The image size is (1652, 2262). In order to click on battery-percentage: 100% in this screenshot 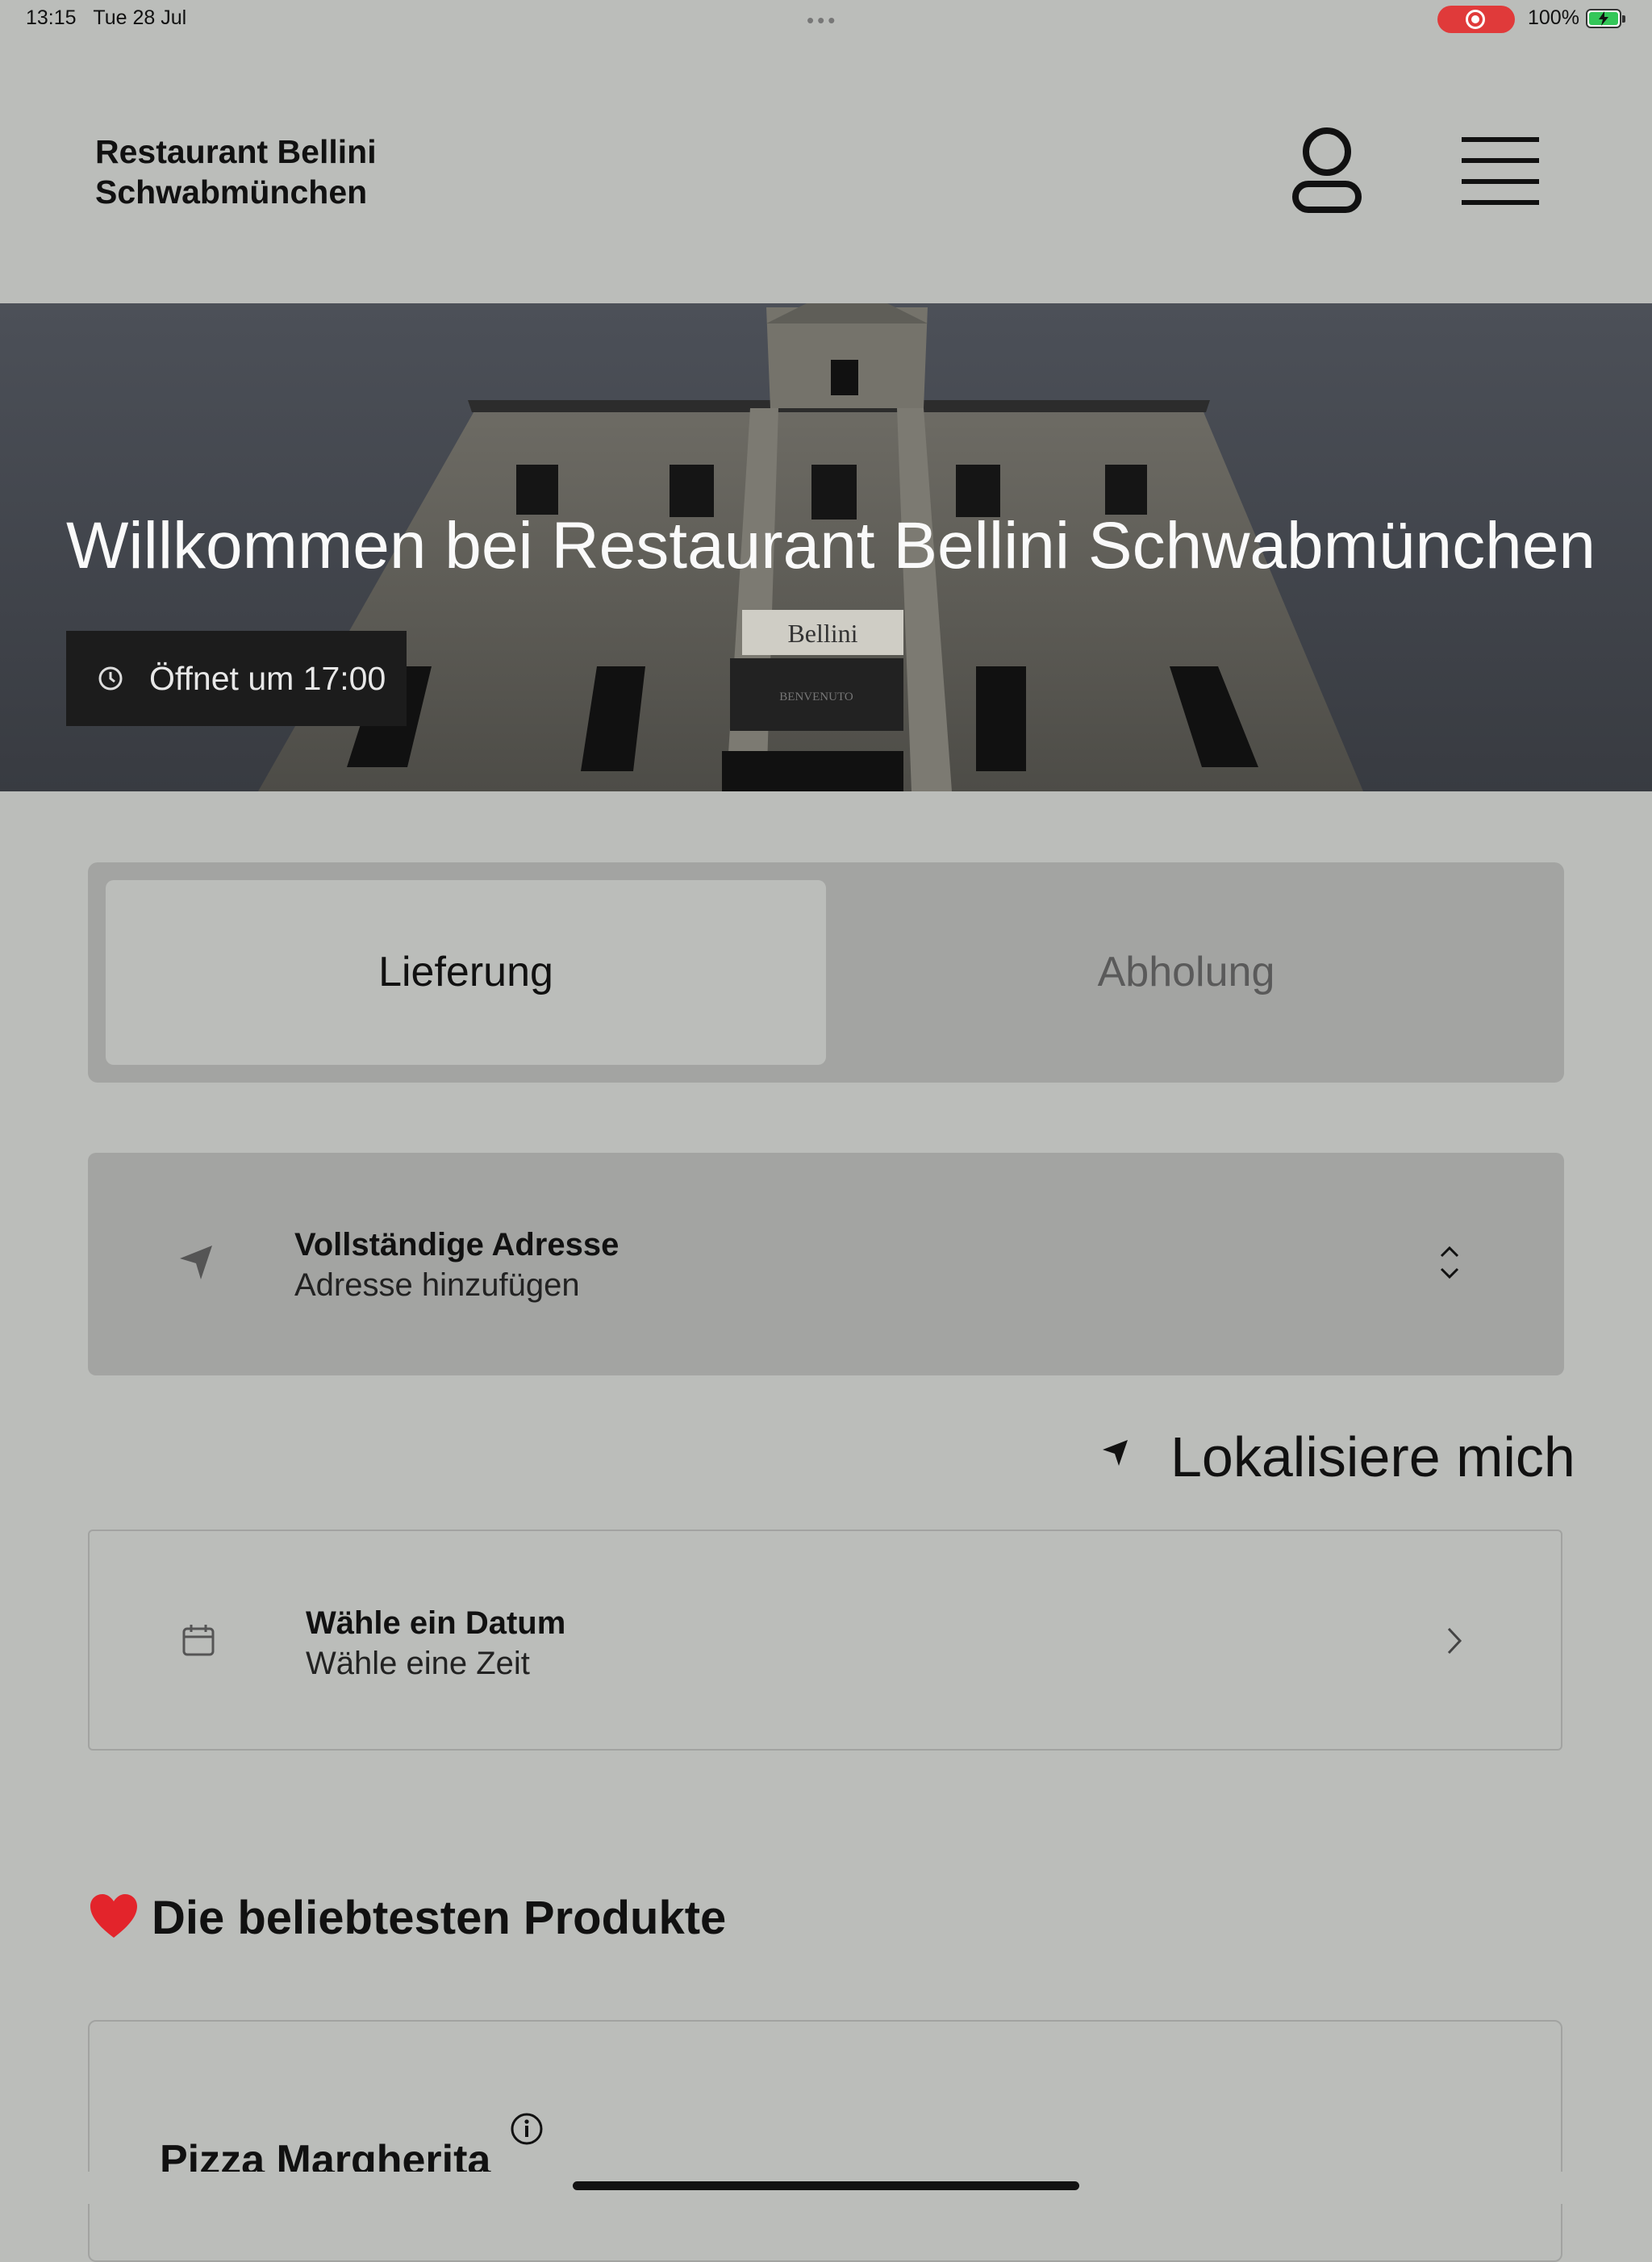, I will do `click(1553, 17)`.